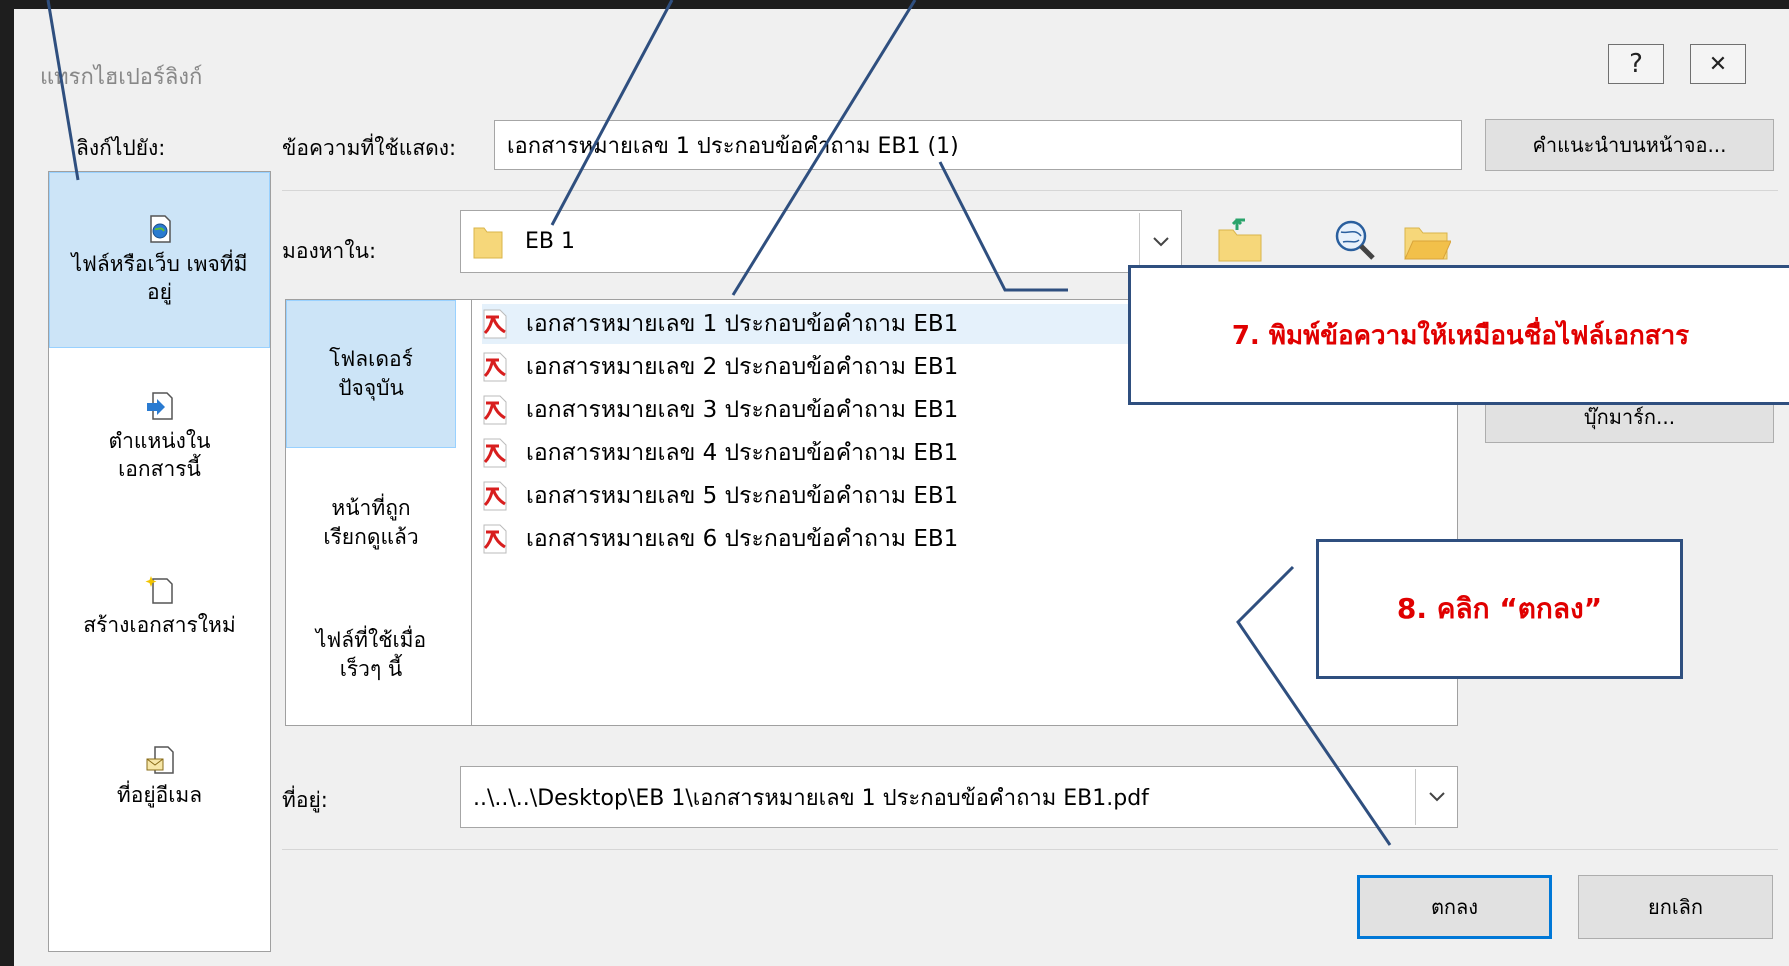 Image resolution: width=1789 pixels, height=966 pixels. I want to click on step8-text: 8. คลิก “ตกลง”, so click(1499, 608).